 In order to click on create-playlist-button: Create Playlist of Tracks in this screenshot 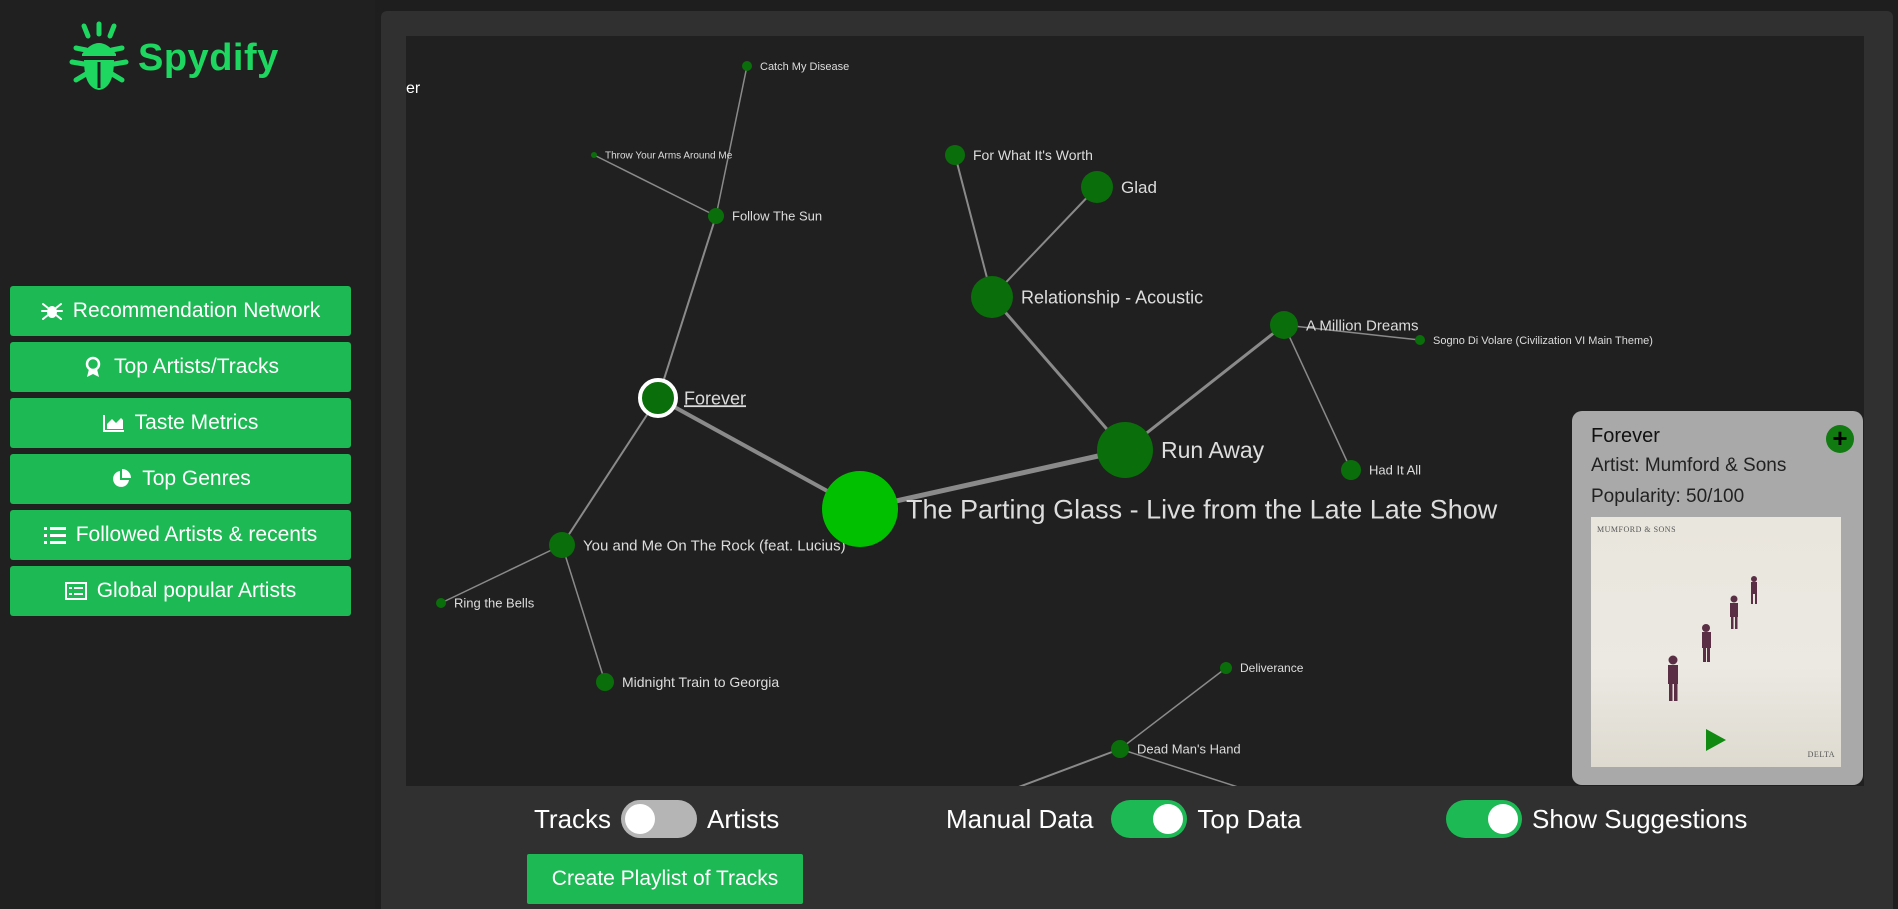, I will do `click(665, 879)`.